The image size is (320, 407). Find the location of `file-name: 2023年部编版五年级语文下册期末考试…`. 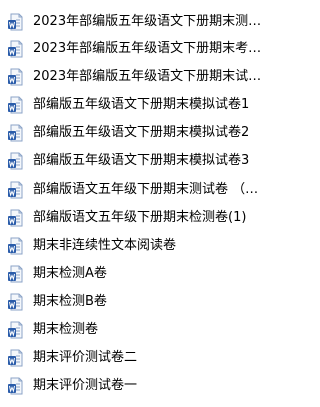

file-name: 2023年部编版五年级语文下册期末考试… is located at coordinates (151, 48).